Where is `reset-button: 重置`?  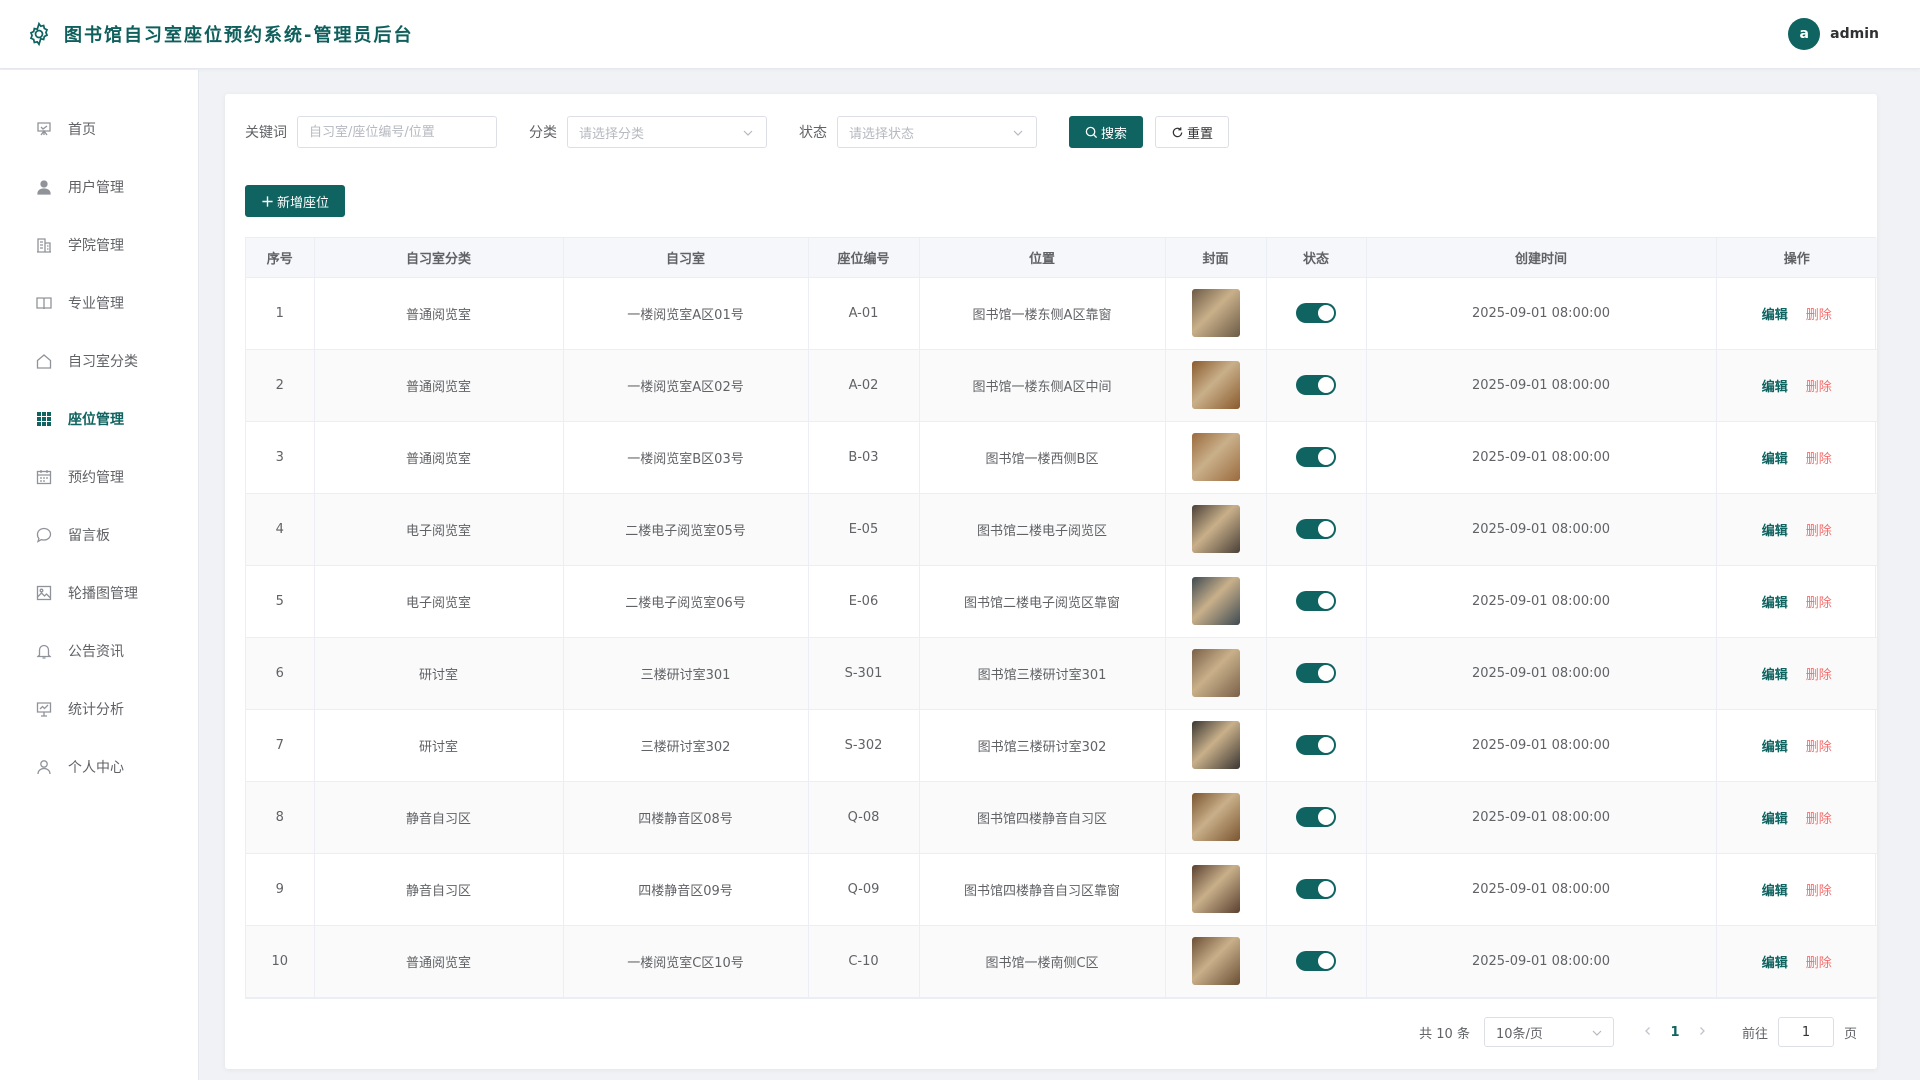 reset-button: 重置 is located at coordinates (1192, 132).